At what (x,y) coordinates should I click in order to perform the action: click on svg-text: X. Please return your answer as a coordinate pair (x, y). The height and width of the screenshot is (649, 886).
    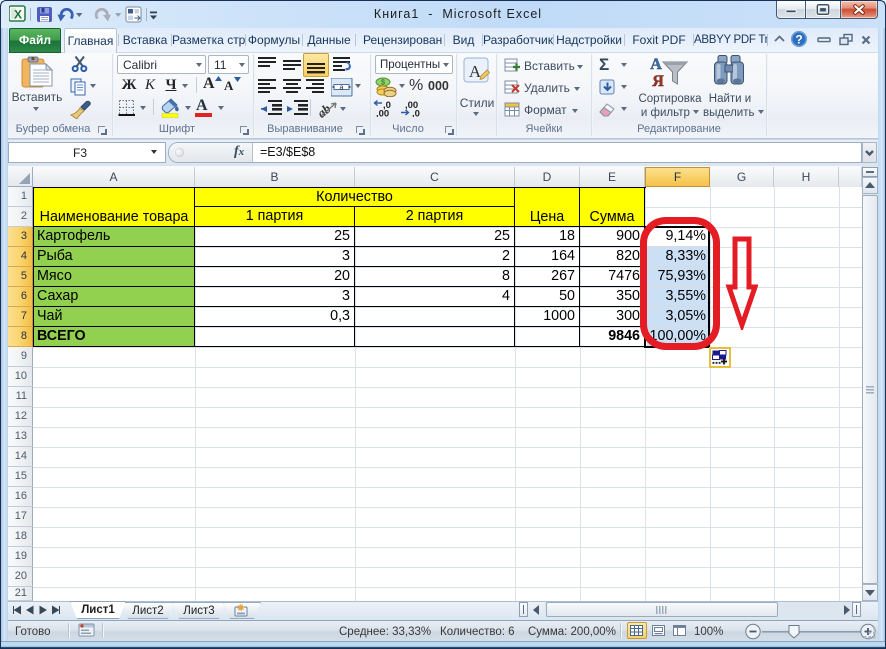
    Looking at the image, I should click on (18, 15).